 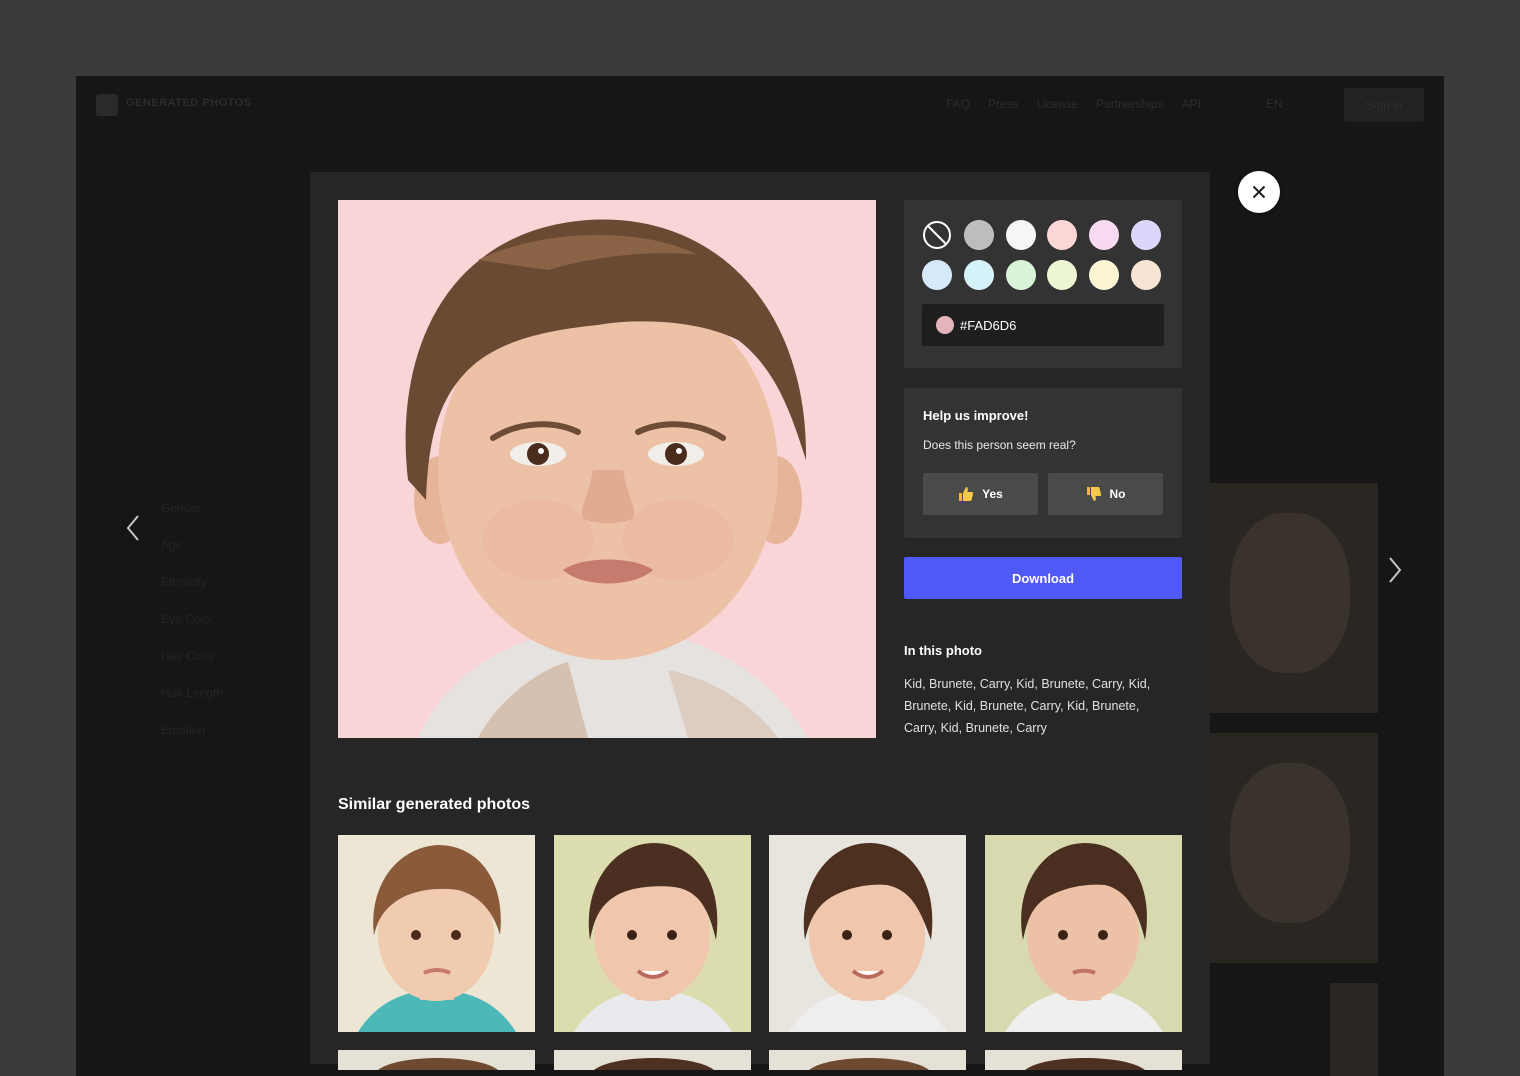 I want to click on color-swatches, so click(x=1043, y=255).